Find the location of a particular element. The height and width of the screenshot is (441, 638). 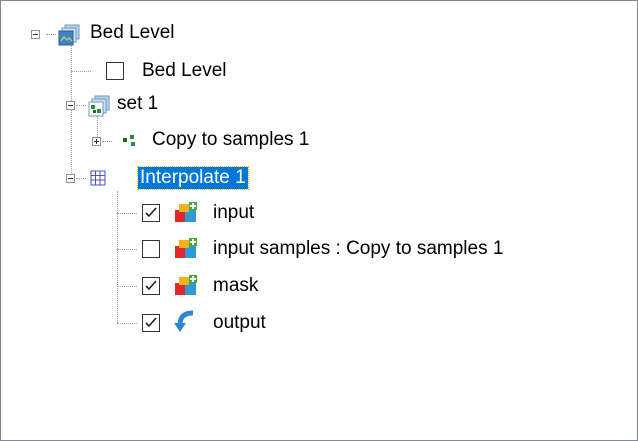

samples-icon is located at coordinates (131, 144).